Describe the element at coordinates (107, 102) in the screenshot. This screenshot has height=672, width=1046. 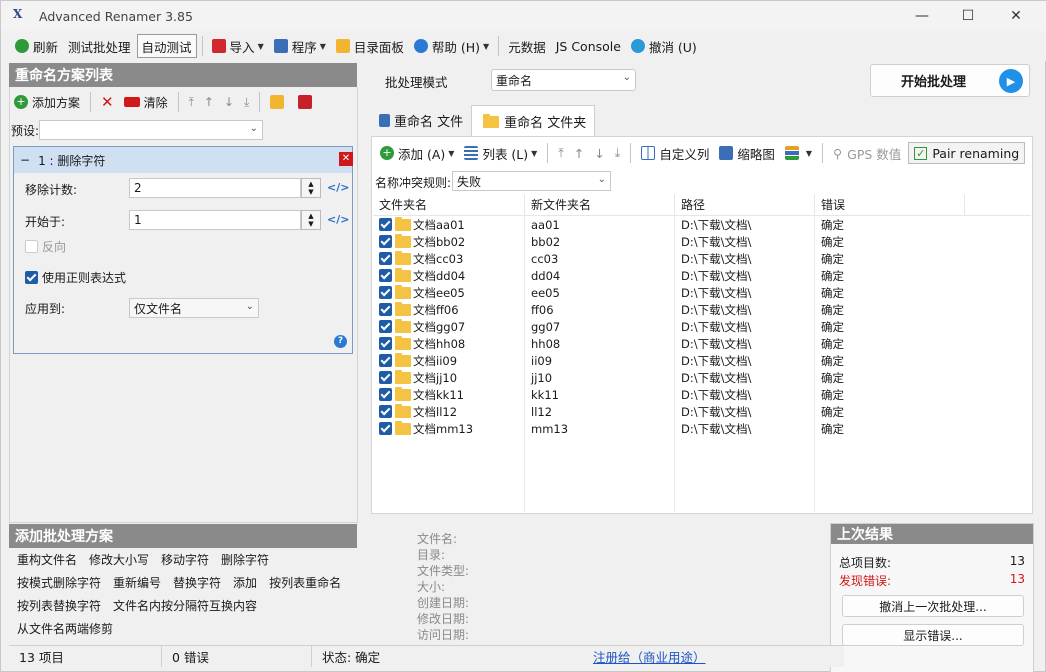
I see `delete-method-button: ✕` at that location.